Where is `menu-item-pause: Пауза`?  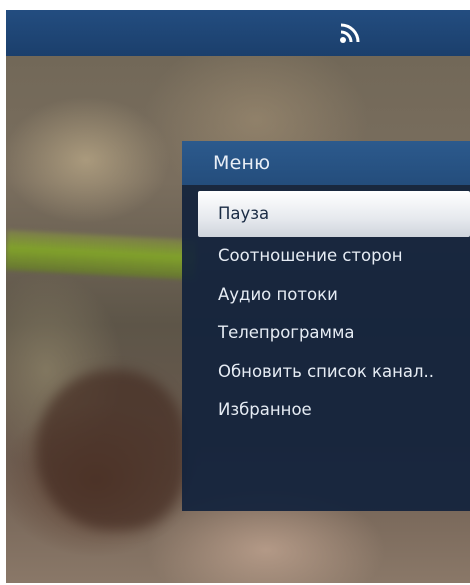
menu-item-pause: Пауза is located at coordinates (334, 214).